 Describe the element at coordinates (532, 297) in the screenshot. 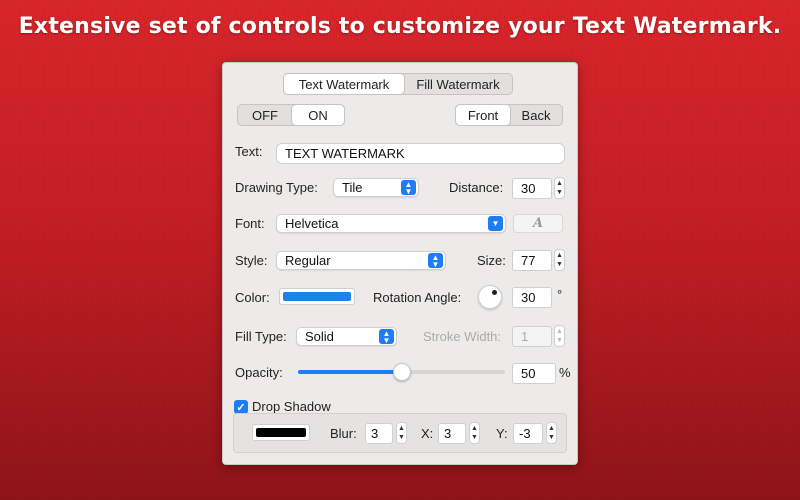

I see `rotation-input: 30` at that location.